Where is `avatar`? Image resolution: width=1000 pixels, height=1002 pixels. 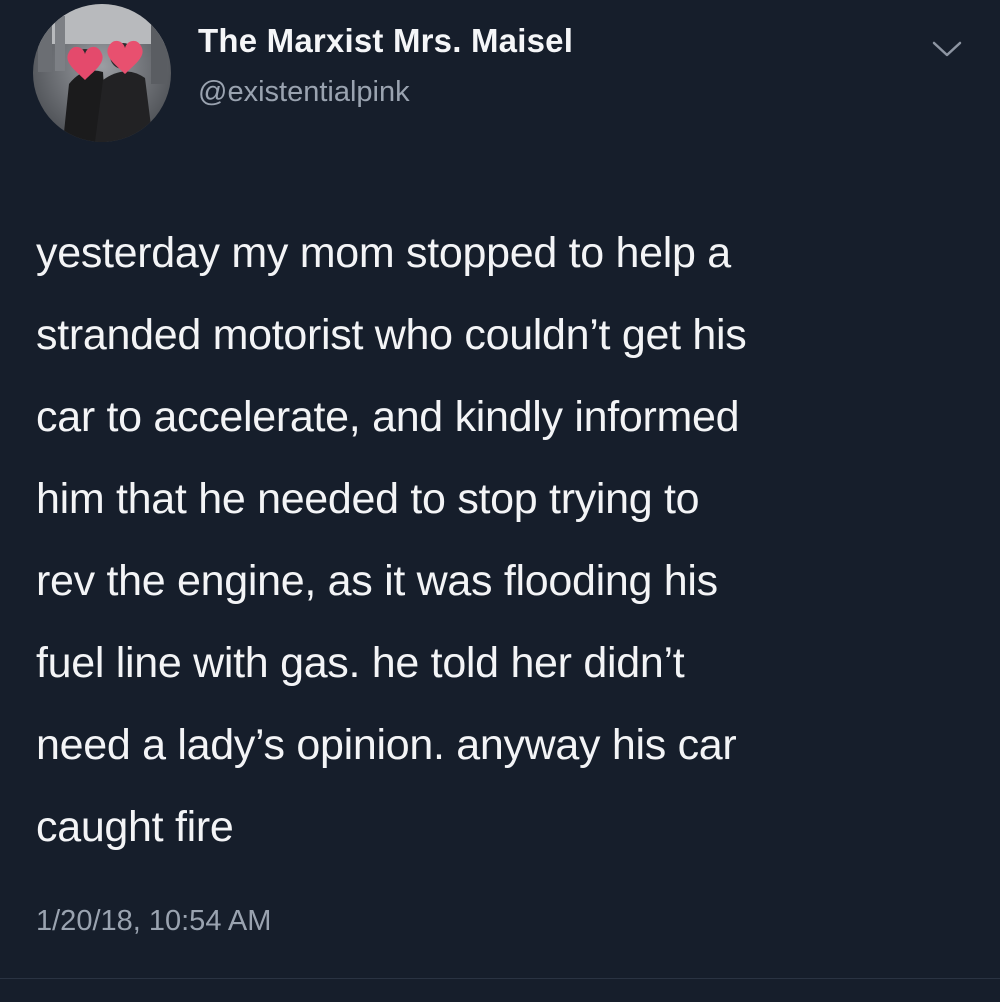 avatar is located at coordinates (102, 73).